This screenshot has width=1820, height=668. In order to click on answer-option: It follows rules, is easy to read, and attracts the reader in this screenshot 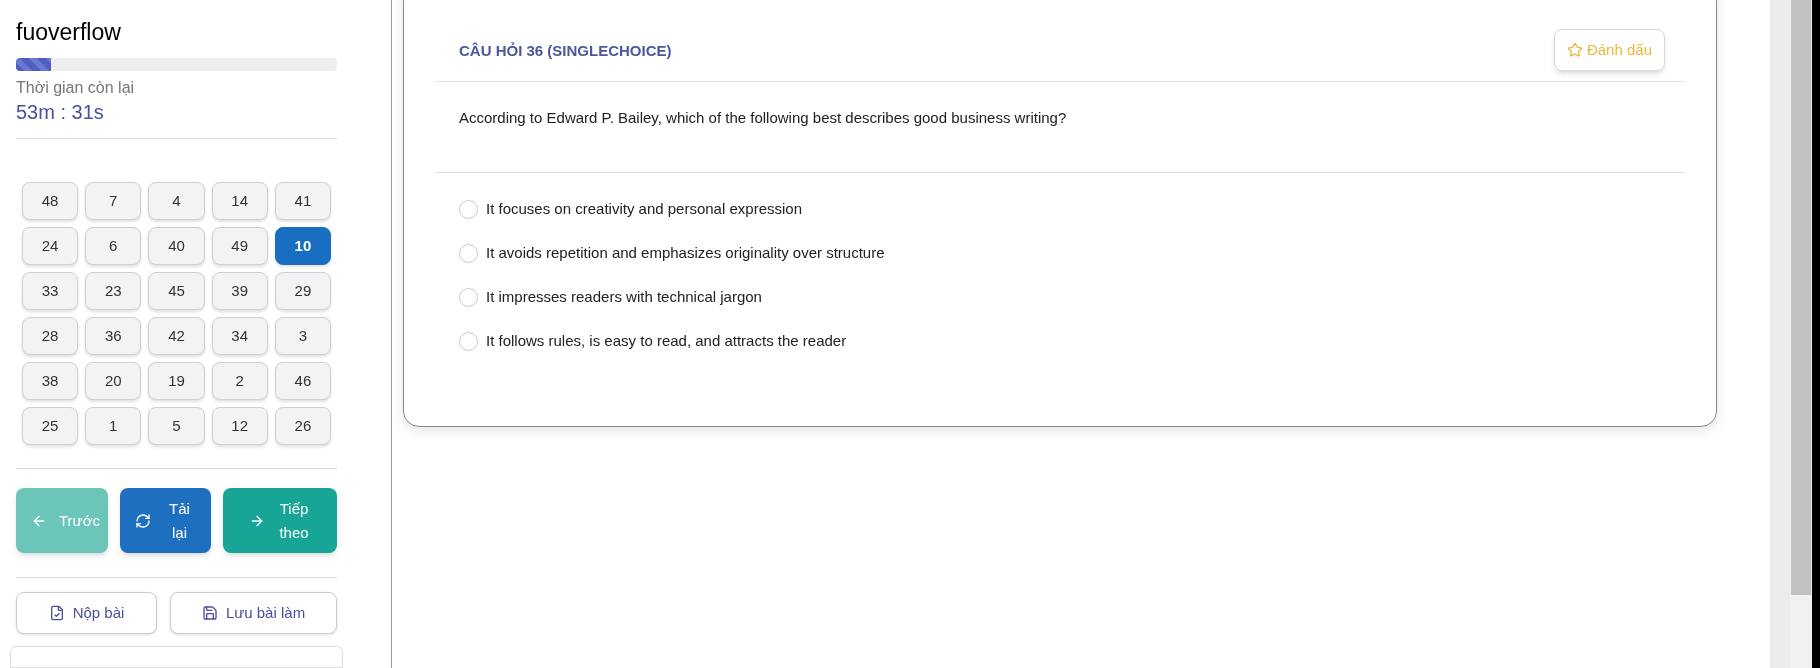, I will do `click(666, 341)`.